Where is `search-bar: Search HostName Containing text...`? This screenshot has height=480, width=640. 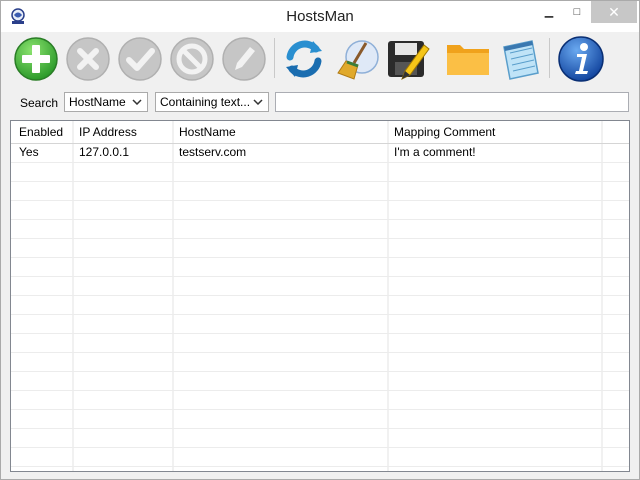
search-bar: Search HostName Containing text... is located at coordinates (320, 103).